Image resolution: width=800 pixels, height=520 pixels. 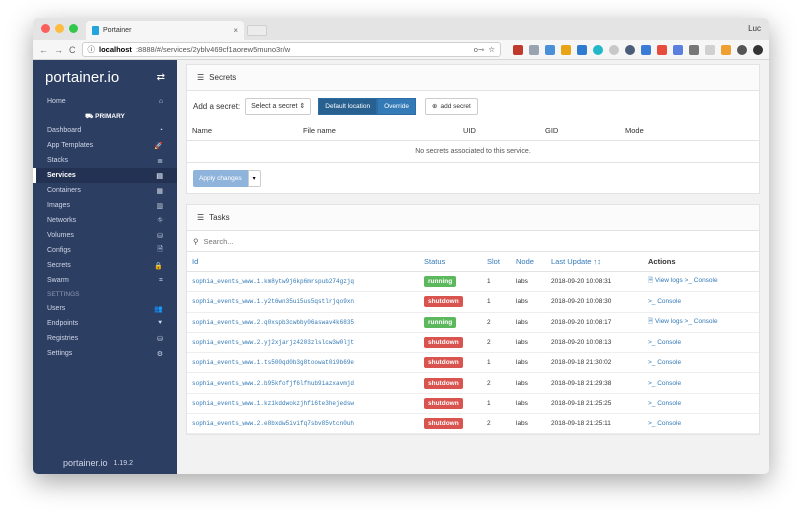 What do you see at coordinates (105, 130) in the screenshot?
I see `sidebar-item-dashboard: Dashboard ◔` at bounding box center [105, 130].